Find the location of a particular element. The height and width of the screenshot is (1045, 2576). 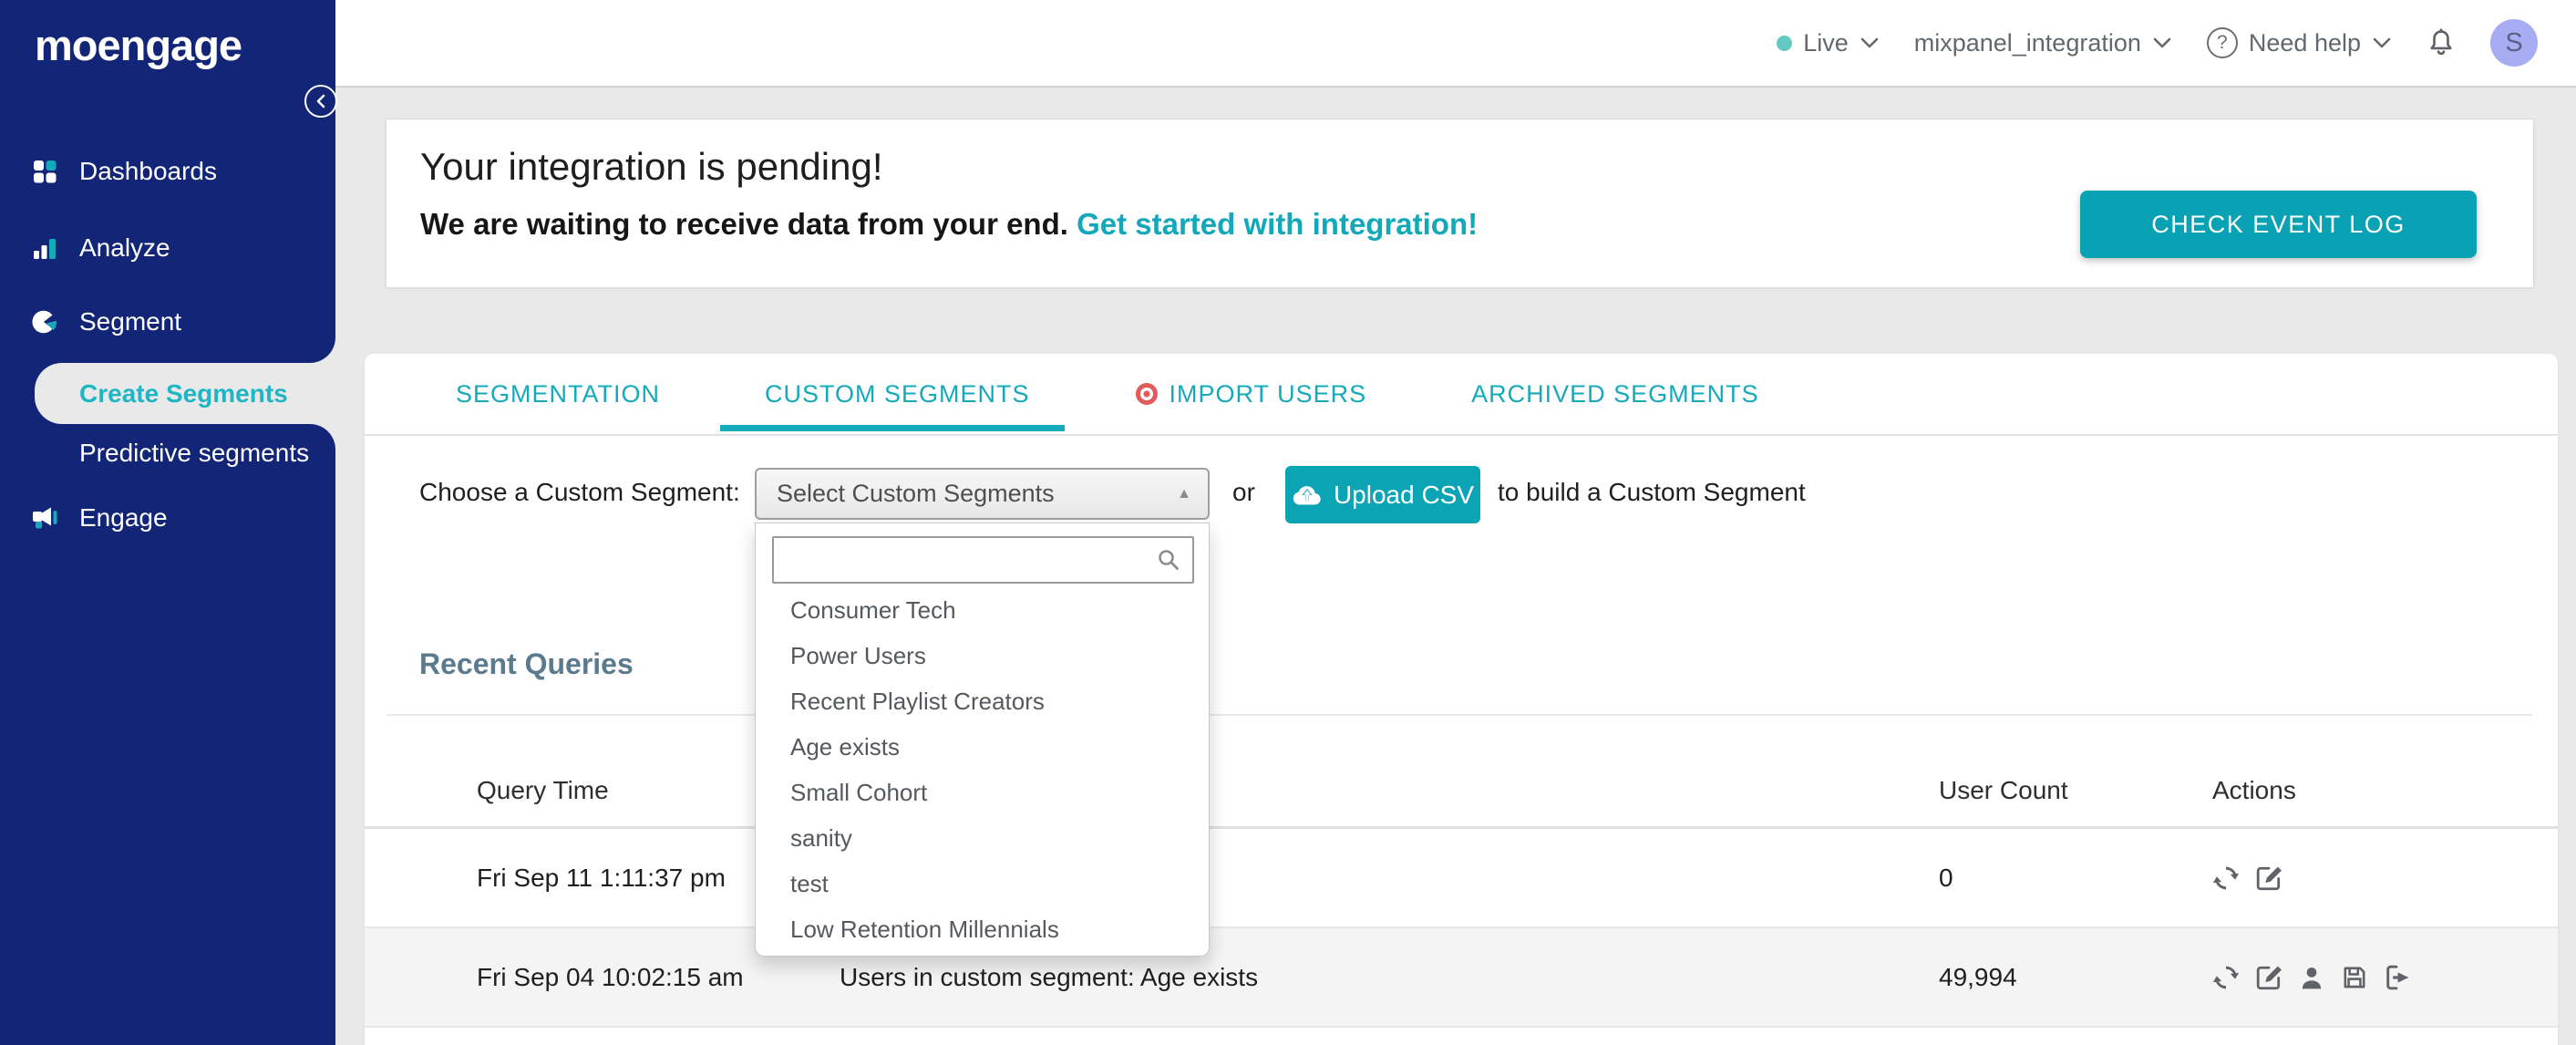

choose-segment-label: Choose a Custom Segment: is located at coordinates (579, 492).